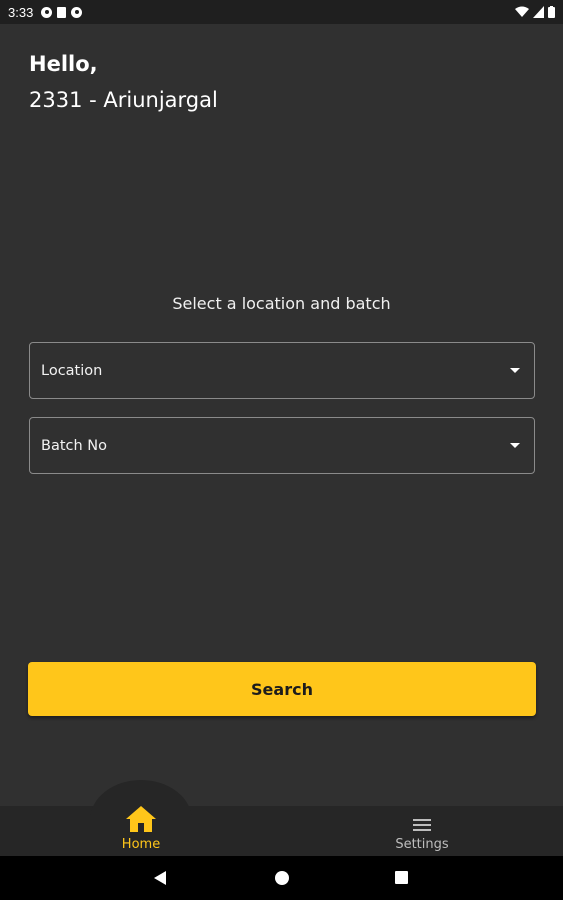 Image resolution: width=563 pixels, height=900 pixels. What do you see at coordinates (282, 445) in the screenshot?
I see `batch-dropdown: Batch No` at bounding box center [282, 445].